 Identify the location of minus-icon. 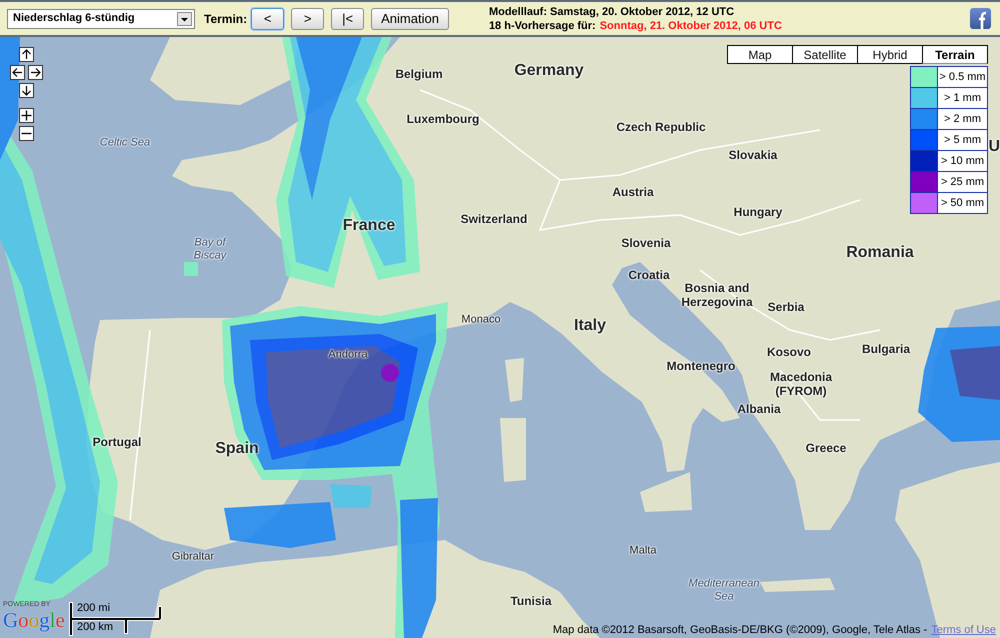
(26, 133).